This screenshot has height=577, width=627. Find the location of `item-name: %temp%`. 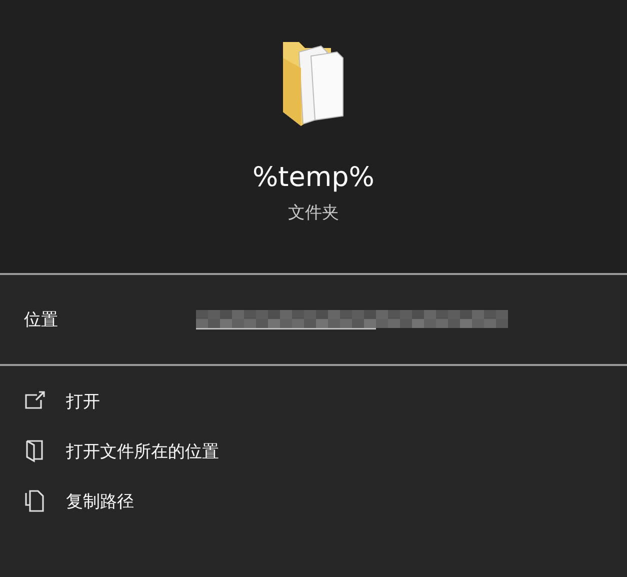

item-name: %temp% is located at coordinates (313, 177).